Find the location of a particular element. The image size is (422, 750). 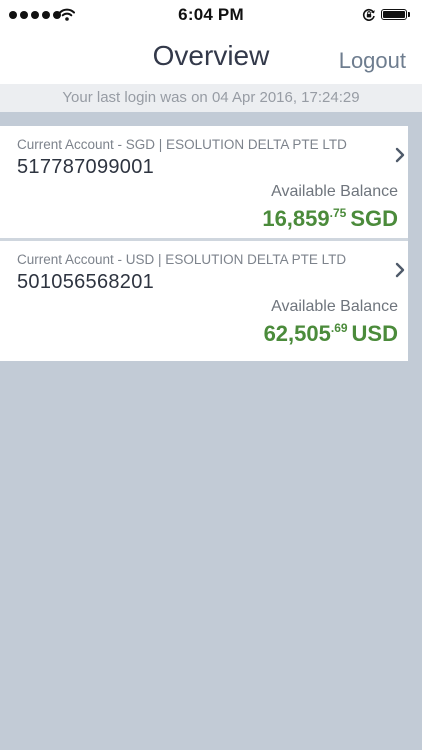

battery-cap is located at coordinates (409, 14).